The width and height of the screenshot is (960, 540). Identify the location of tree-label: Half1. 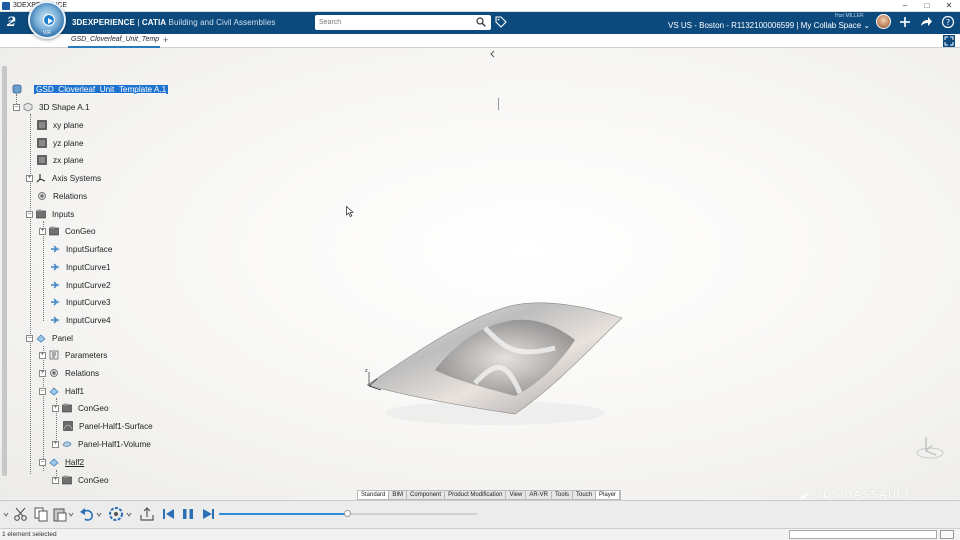
(75, 391).